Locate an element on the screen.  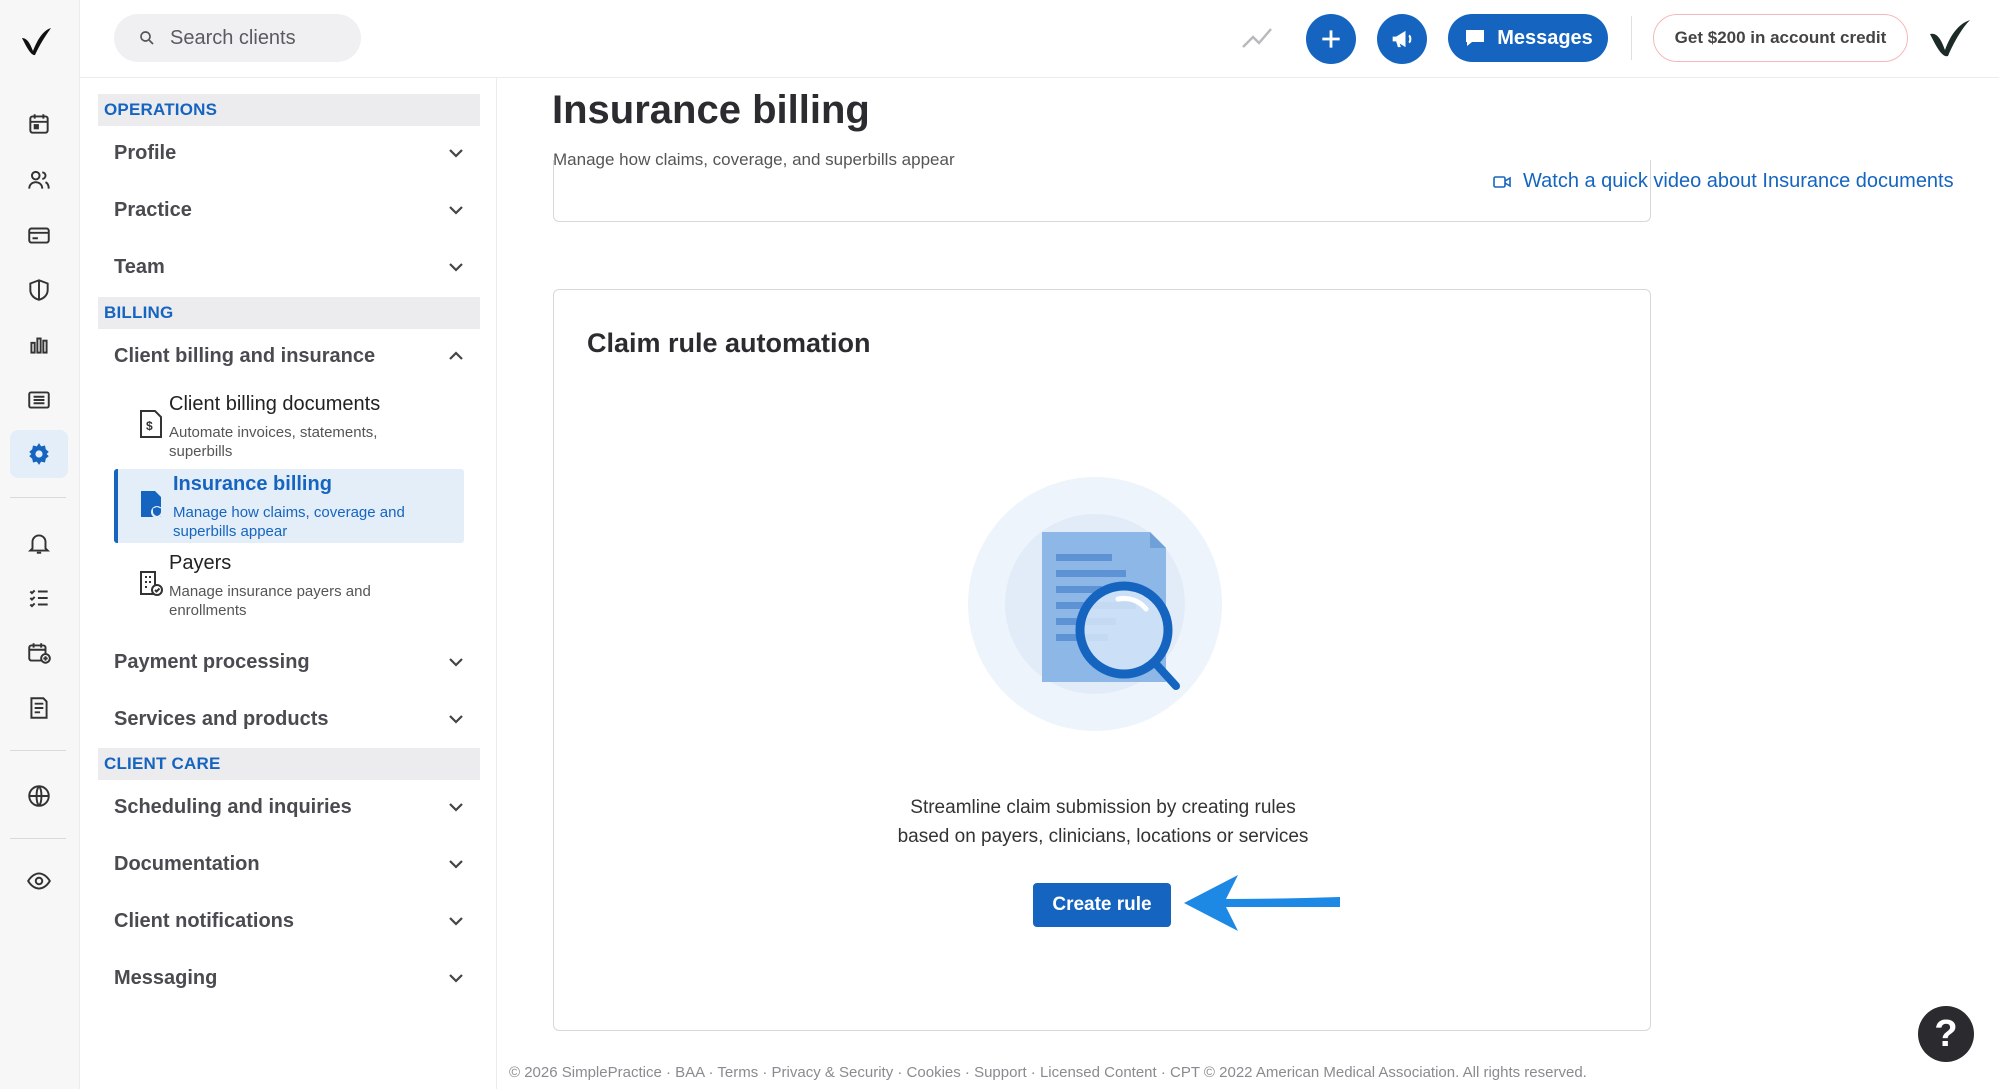
nav-item-services-products: Services and products is located at coordinates (290, 719).